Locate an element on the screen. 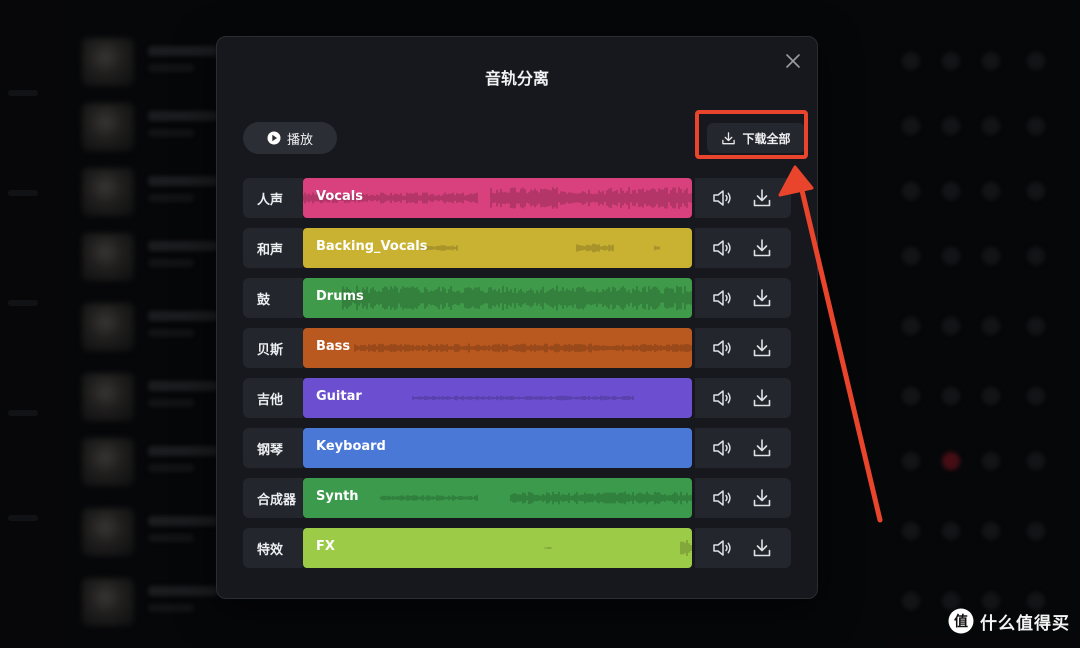 The image size is (1080, 648). watermark-logo-icon: 值 is located at coordinates (961, 621).